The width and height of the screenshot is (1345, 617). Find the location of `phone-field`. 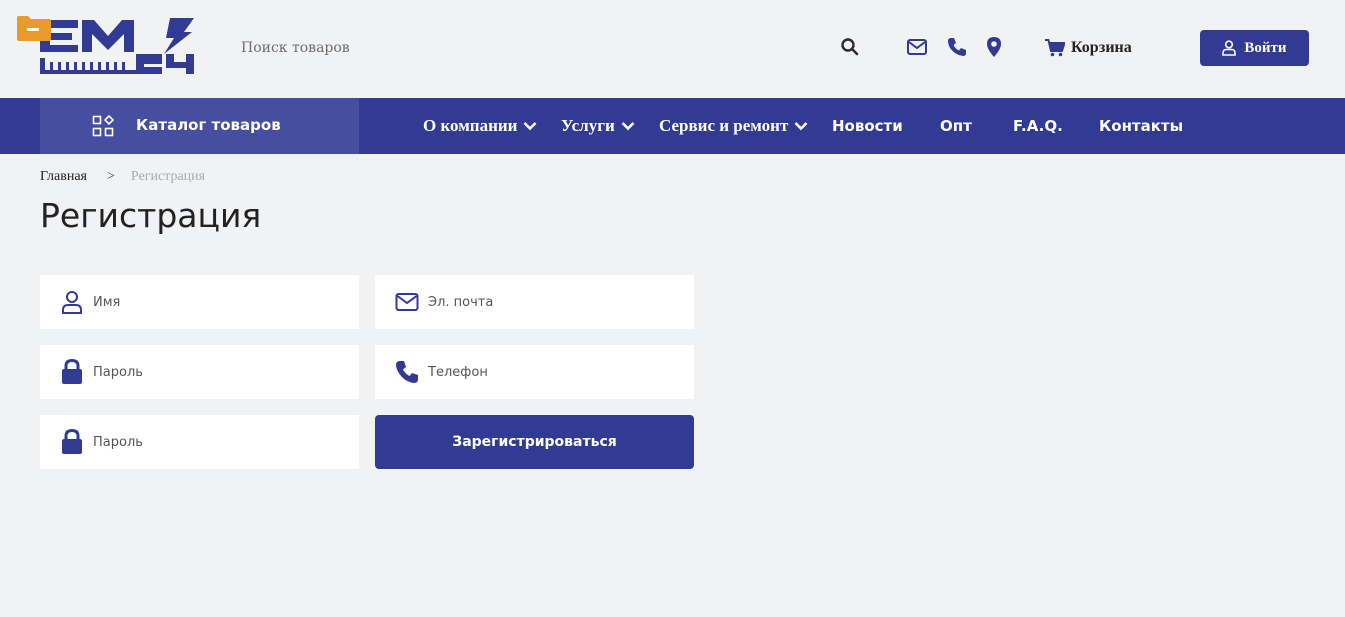

phone-field is located at coordinates (534, 372).